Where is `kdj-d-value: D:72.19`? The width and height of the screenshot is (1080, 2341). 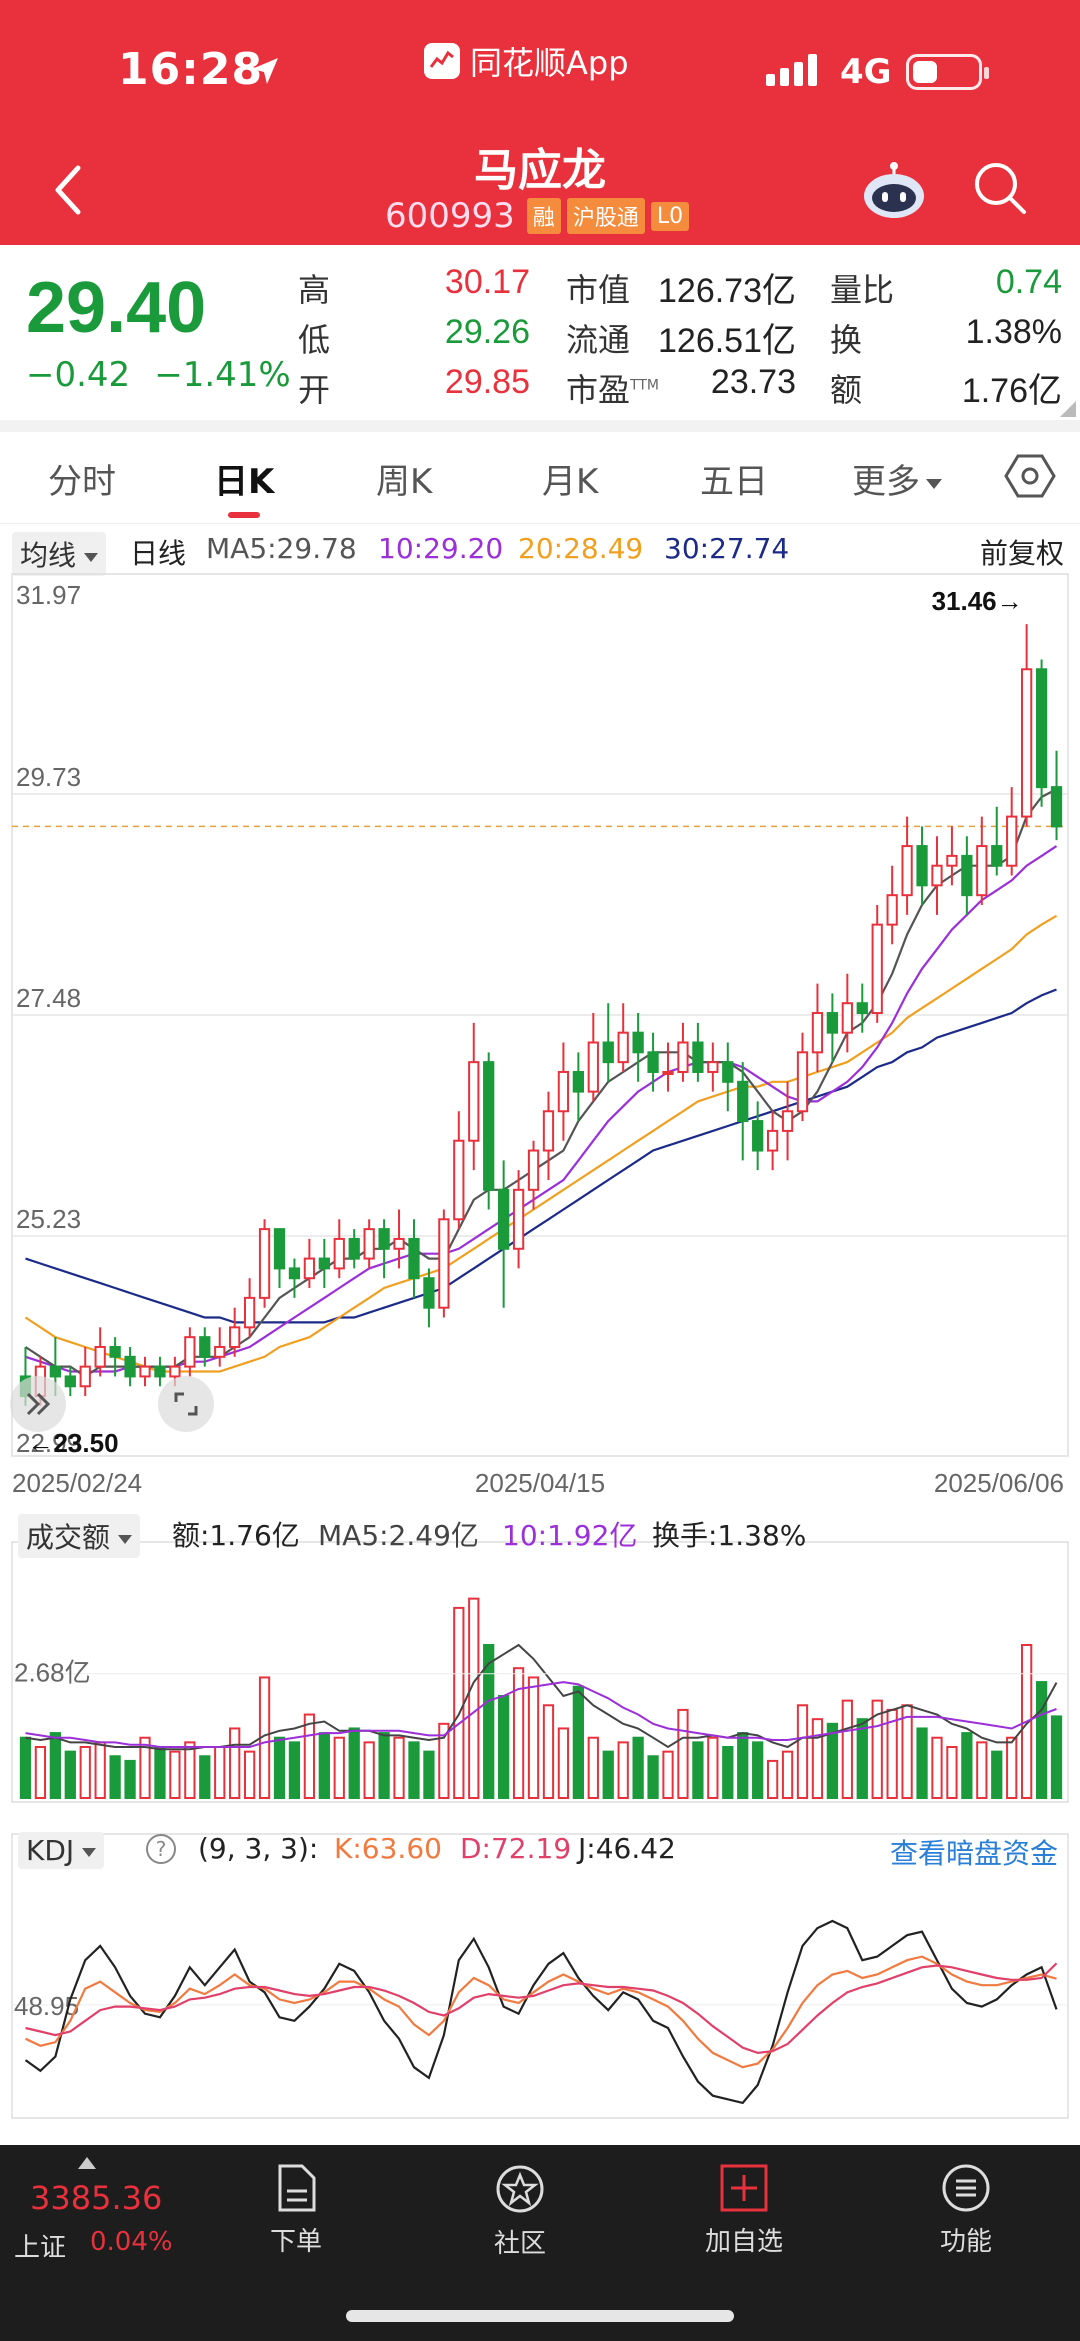
kdj-d-value: D:72.19 is located at coordinates (516, 1848).